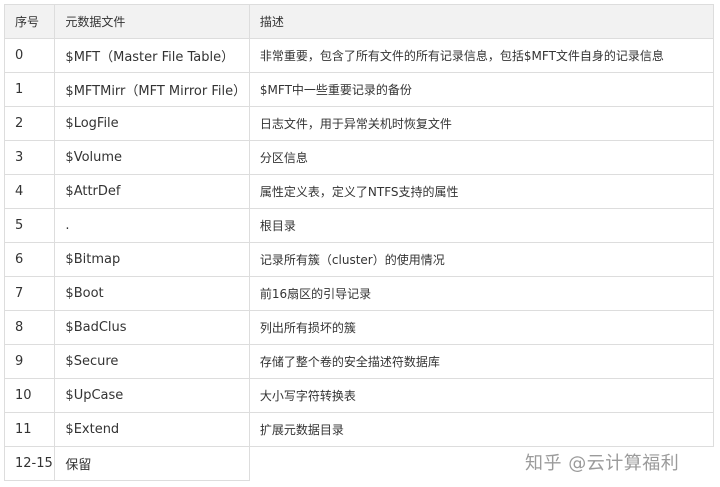 The height and width of the screenshot is (487, 720). What do you see at coordinates (29, 55) in the screenshot?
I see `row-index: 0` at bounding box center [29, 55].